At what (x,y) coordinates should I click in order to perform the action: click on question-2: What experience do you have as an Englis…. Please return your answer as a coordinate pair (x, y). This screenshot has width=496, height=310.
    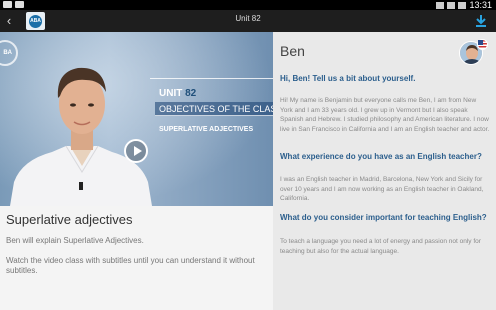
    Looking at the image, I should click on (381, 156).